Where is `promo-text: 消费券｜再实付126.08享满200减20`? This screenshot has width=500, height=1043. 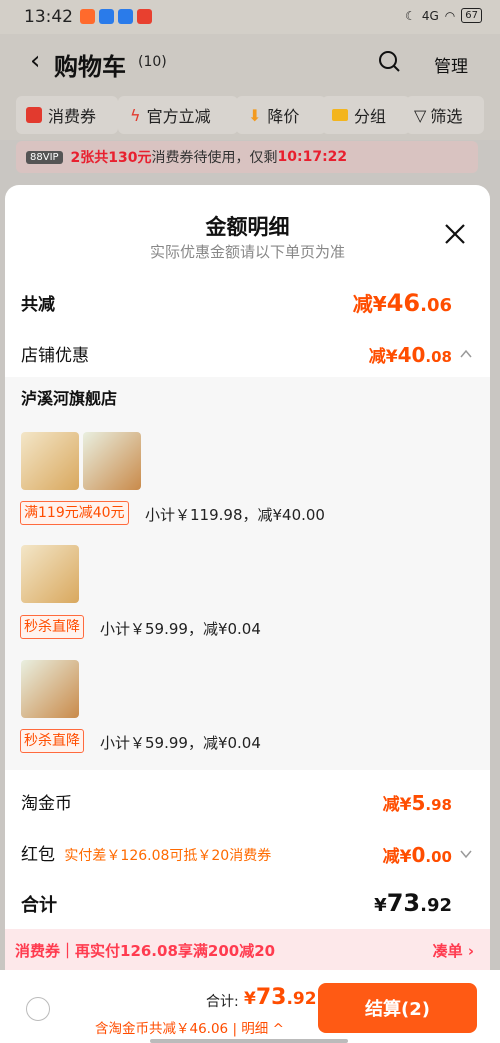 promo-text: 消费券｜再实付126.08享满200减20 is located at coordinates (145, 951).